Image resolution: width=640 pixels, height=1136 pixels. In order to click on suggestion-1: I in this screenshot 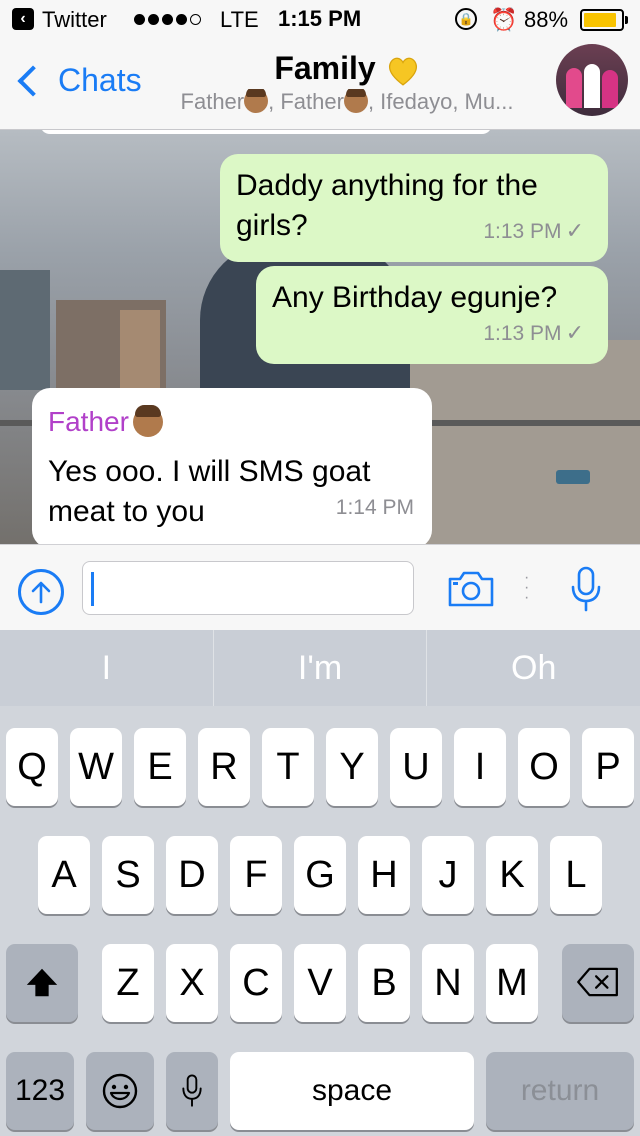, I will do `click(107, 668)`.